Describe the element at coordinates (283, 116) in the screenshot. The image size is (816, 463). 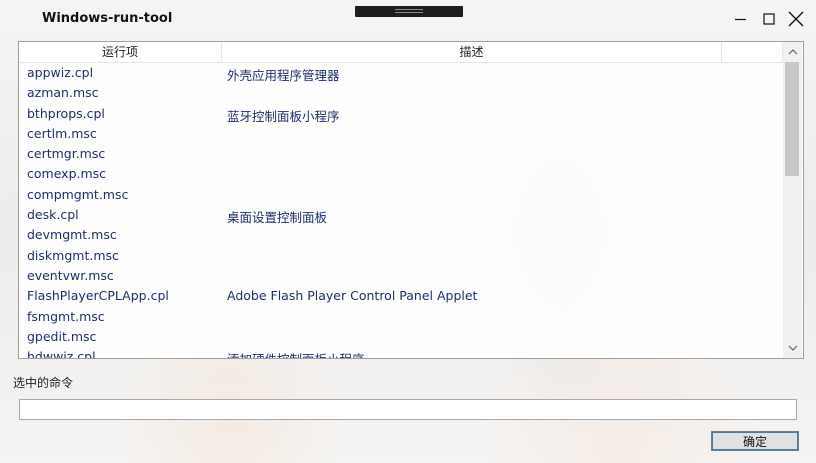
I see `run-item-description: 蓝牙控制面板小程序` at that location.